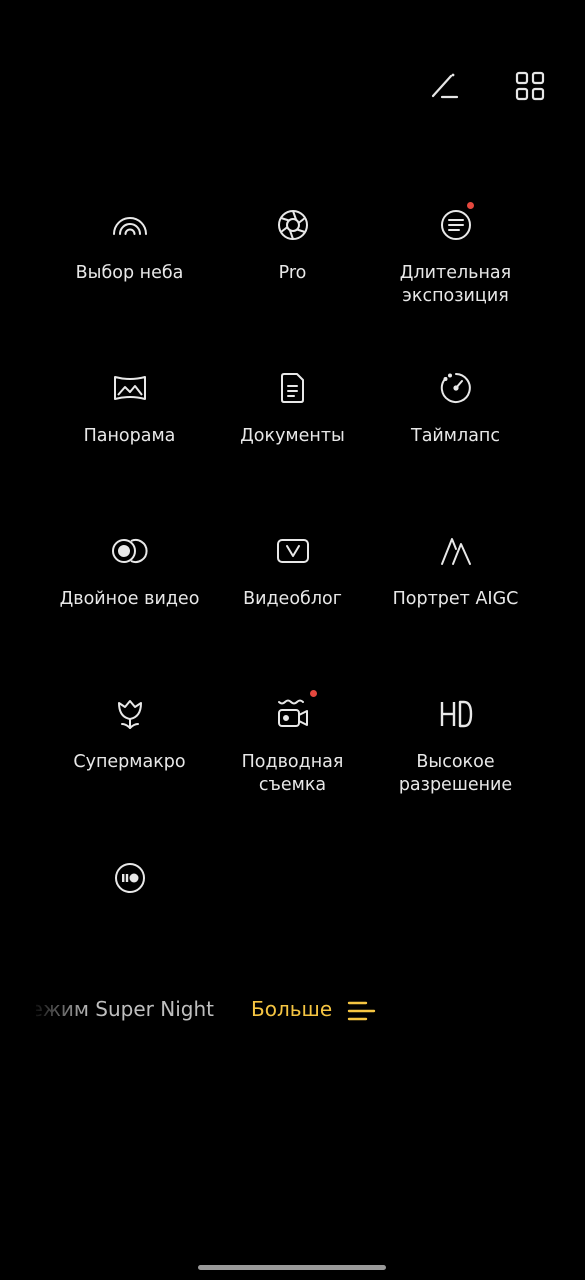 This screenshot has width=585, height=1280. What do you see at coordinates (293, 551) in the screenshot?
I see `vlog-icon` at bounding box center [293, 551].